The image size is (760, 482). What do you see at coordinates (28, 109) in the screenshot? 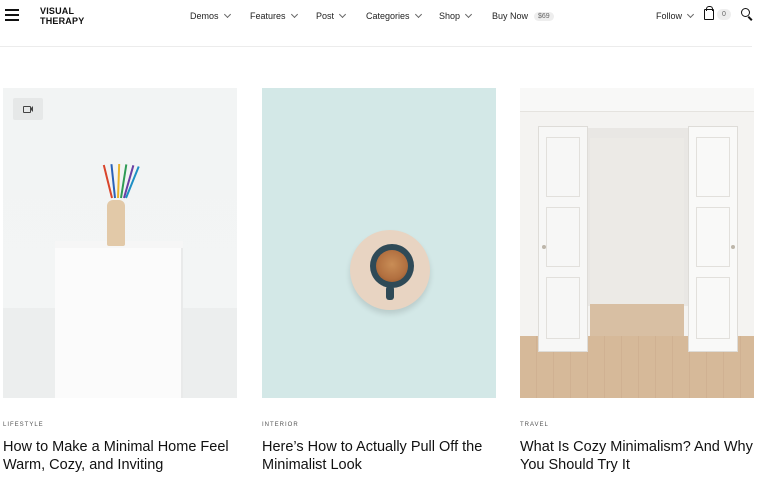
I see `video-camera-icon` at bounding box center [28, 109].